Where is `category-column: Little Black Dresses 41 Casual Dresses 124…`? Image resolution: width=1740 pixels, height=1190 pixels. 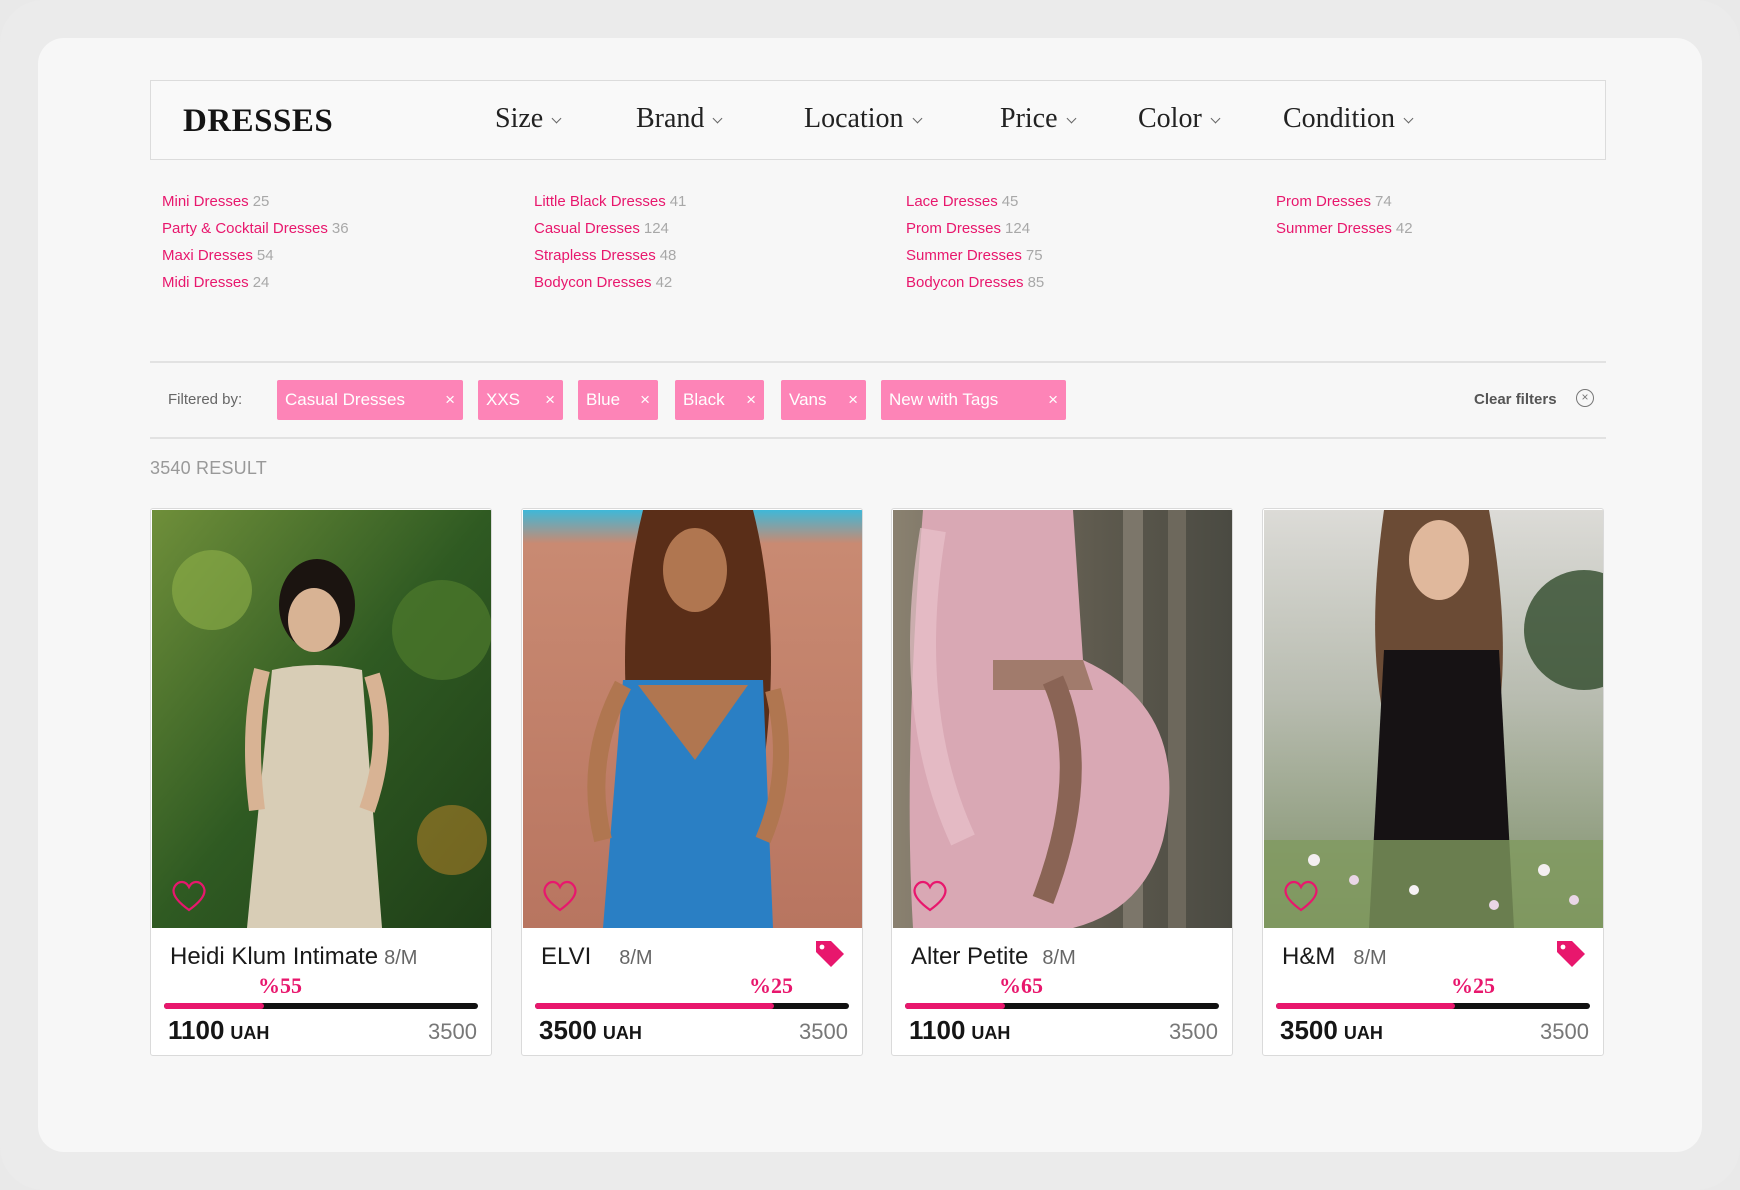 category-column: Little Black Dresses 41 Casual Dresses 124… is located at coordinates (610, 242).